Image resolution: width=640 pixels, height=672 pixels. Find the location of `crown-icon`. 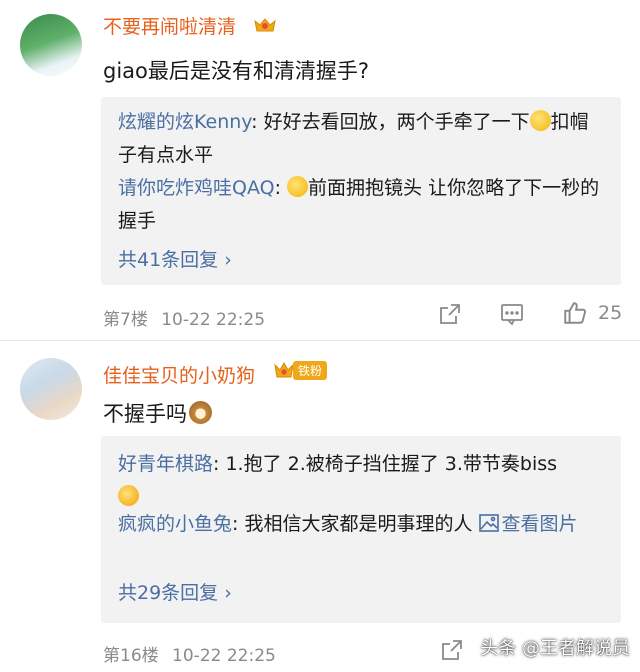

crown-icon is located at coordinates (284, 369).